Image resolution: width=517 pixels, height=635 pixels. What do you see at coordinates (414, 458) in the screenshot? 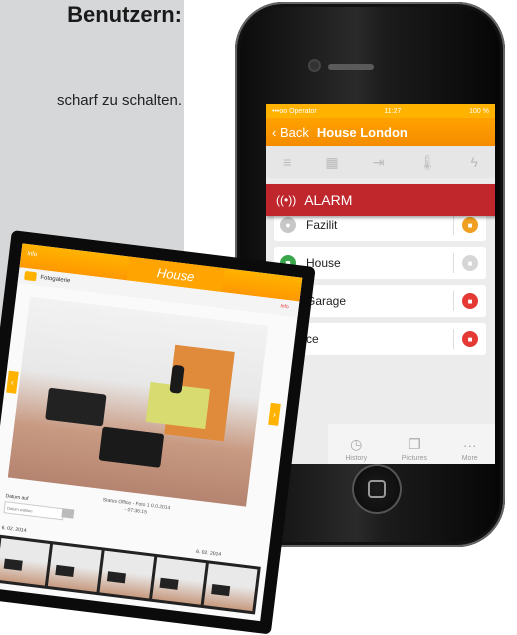
I see `tab-label: Pictures` at bounding box center [414, 458].